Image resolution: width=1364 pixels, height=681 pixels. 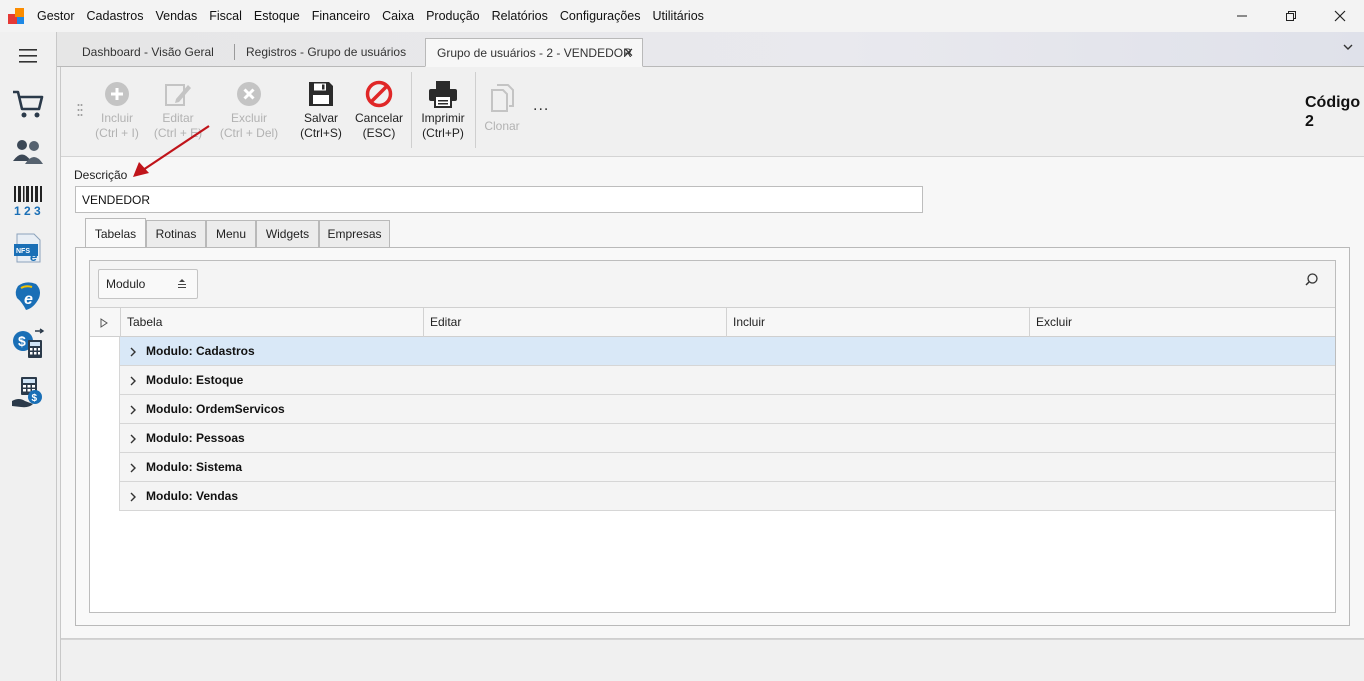 I want to click on group-row-label: Modulo: Cadastros, so click(x=200, y=351).